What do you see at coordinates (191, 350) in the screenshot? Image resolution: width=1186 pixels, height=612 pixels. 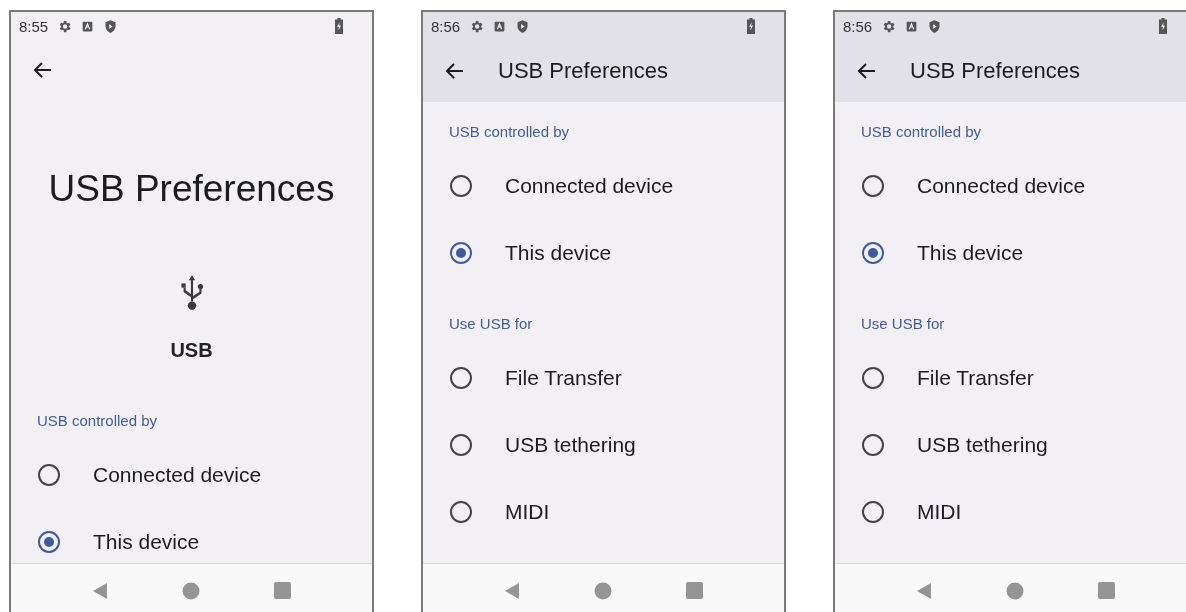 I see `usb-label: USB` at bounding box center [191, 350].